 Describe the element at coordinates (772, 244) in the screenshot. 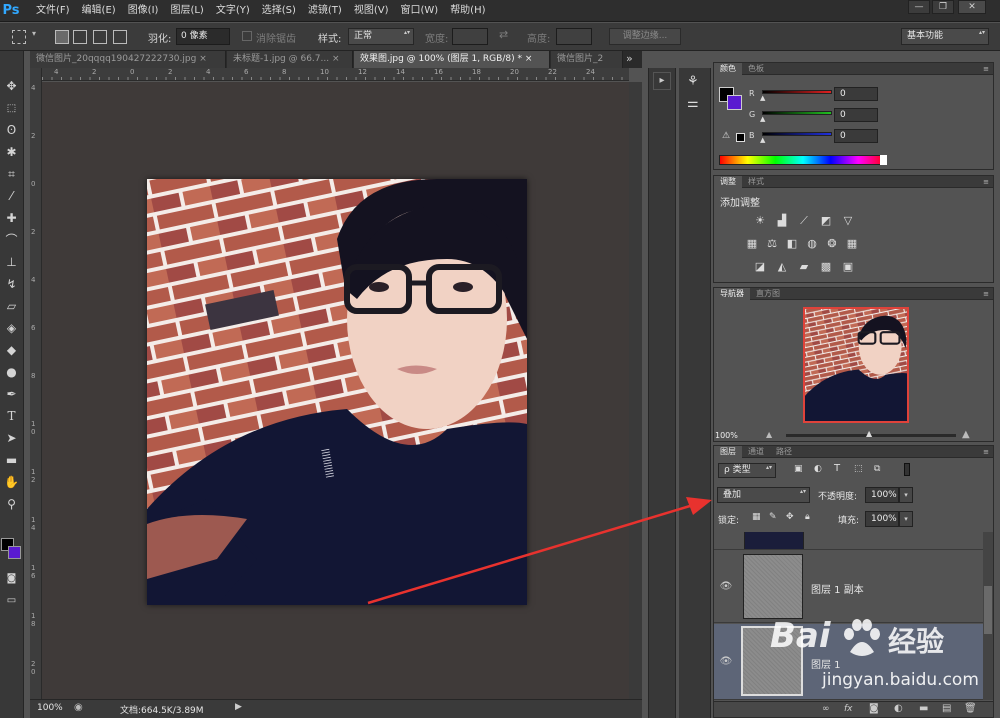

I see `color-balance-icon: ⚖` at that location.